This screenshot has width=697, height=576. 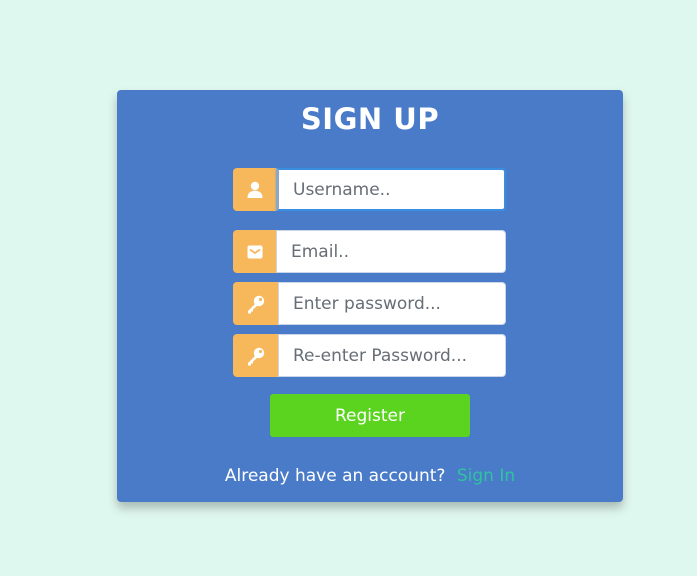 I want to click on confirm-password-field, so click(x=369, y=355).